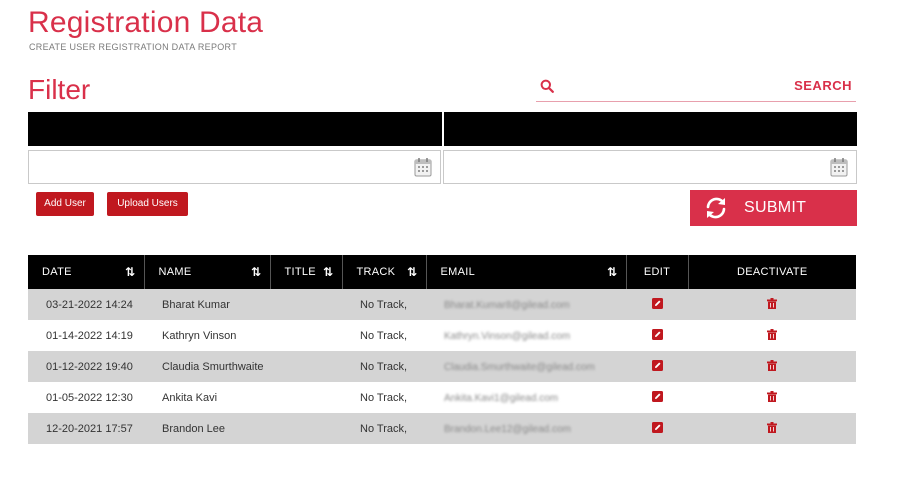  Describe the element at coordinates (65, 204) in the screenshot. I see `add-user-button: Add User` at that location.